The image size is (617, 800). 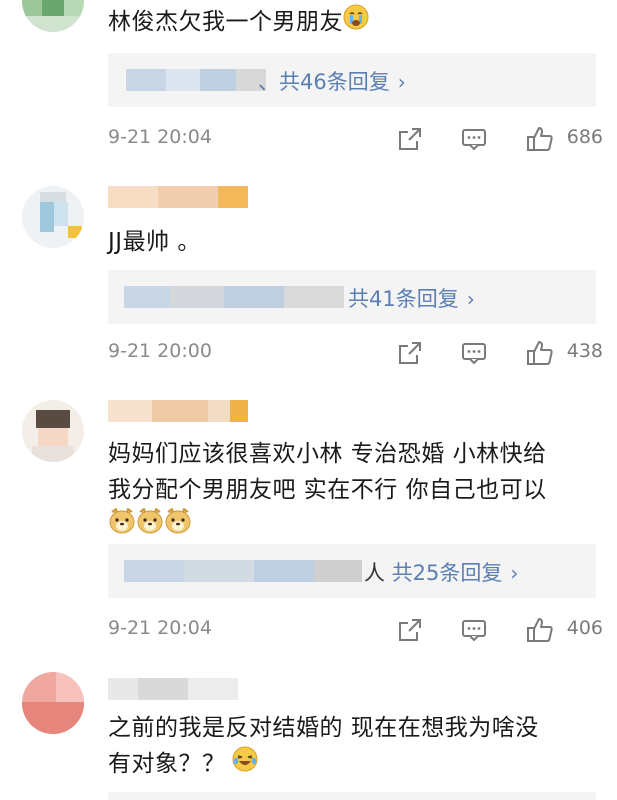 What do you see at coordinates (352, 796) in the screenshot?
I see `reply-preview` at bounding box center [352, 796].